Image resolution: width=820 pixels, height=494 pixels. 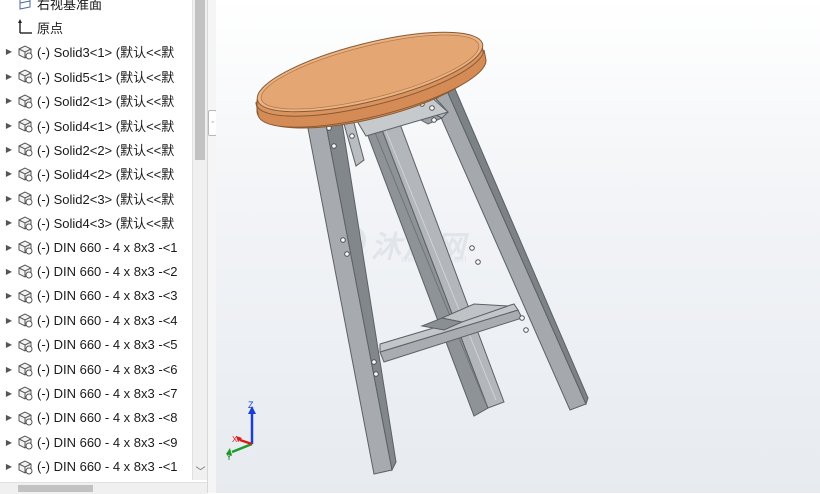 I want to click on tree-item: ▶ (-) Solid2<2> (默认<<默, so click(x=96, y=149).